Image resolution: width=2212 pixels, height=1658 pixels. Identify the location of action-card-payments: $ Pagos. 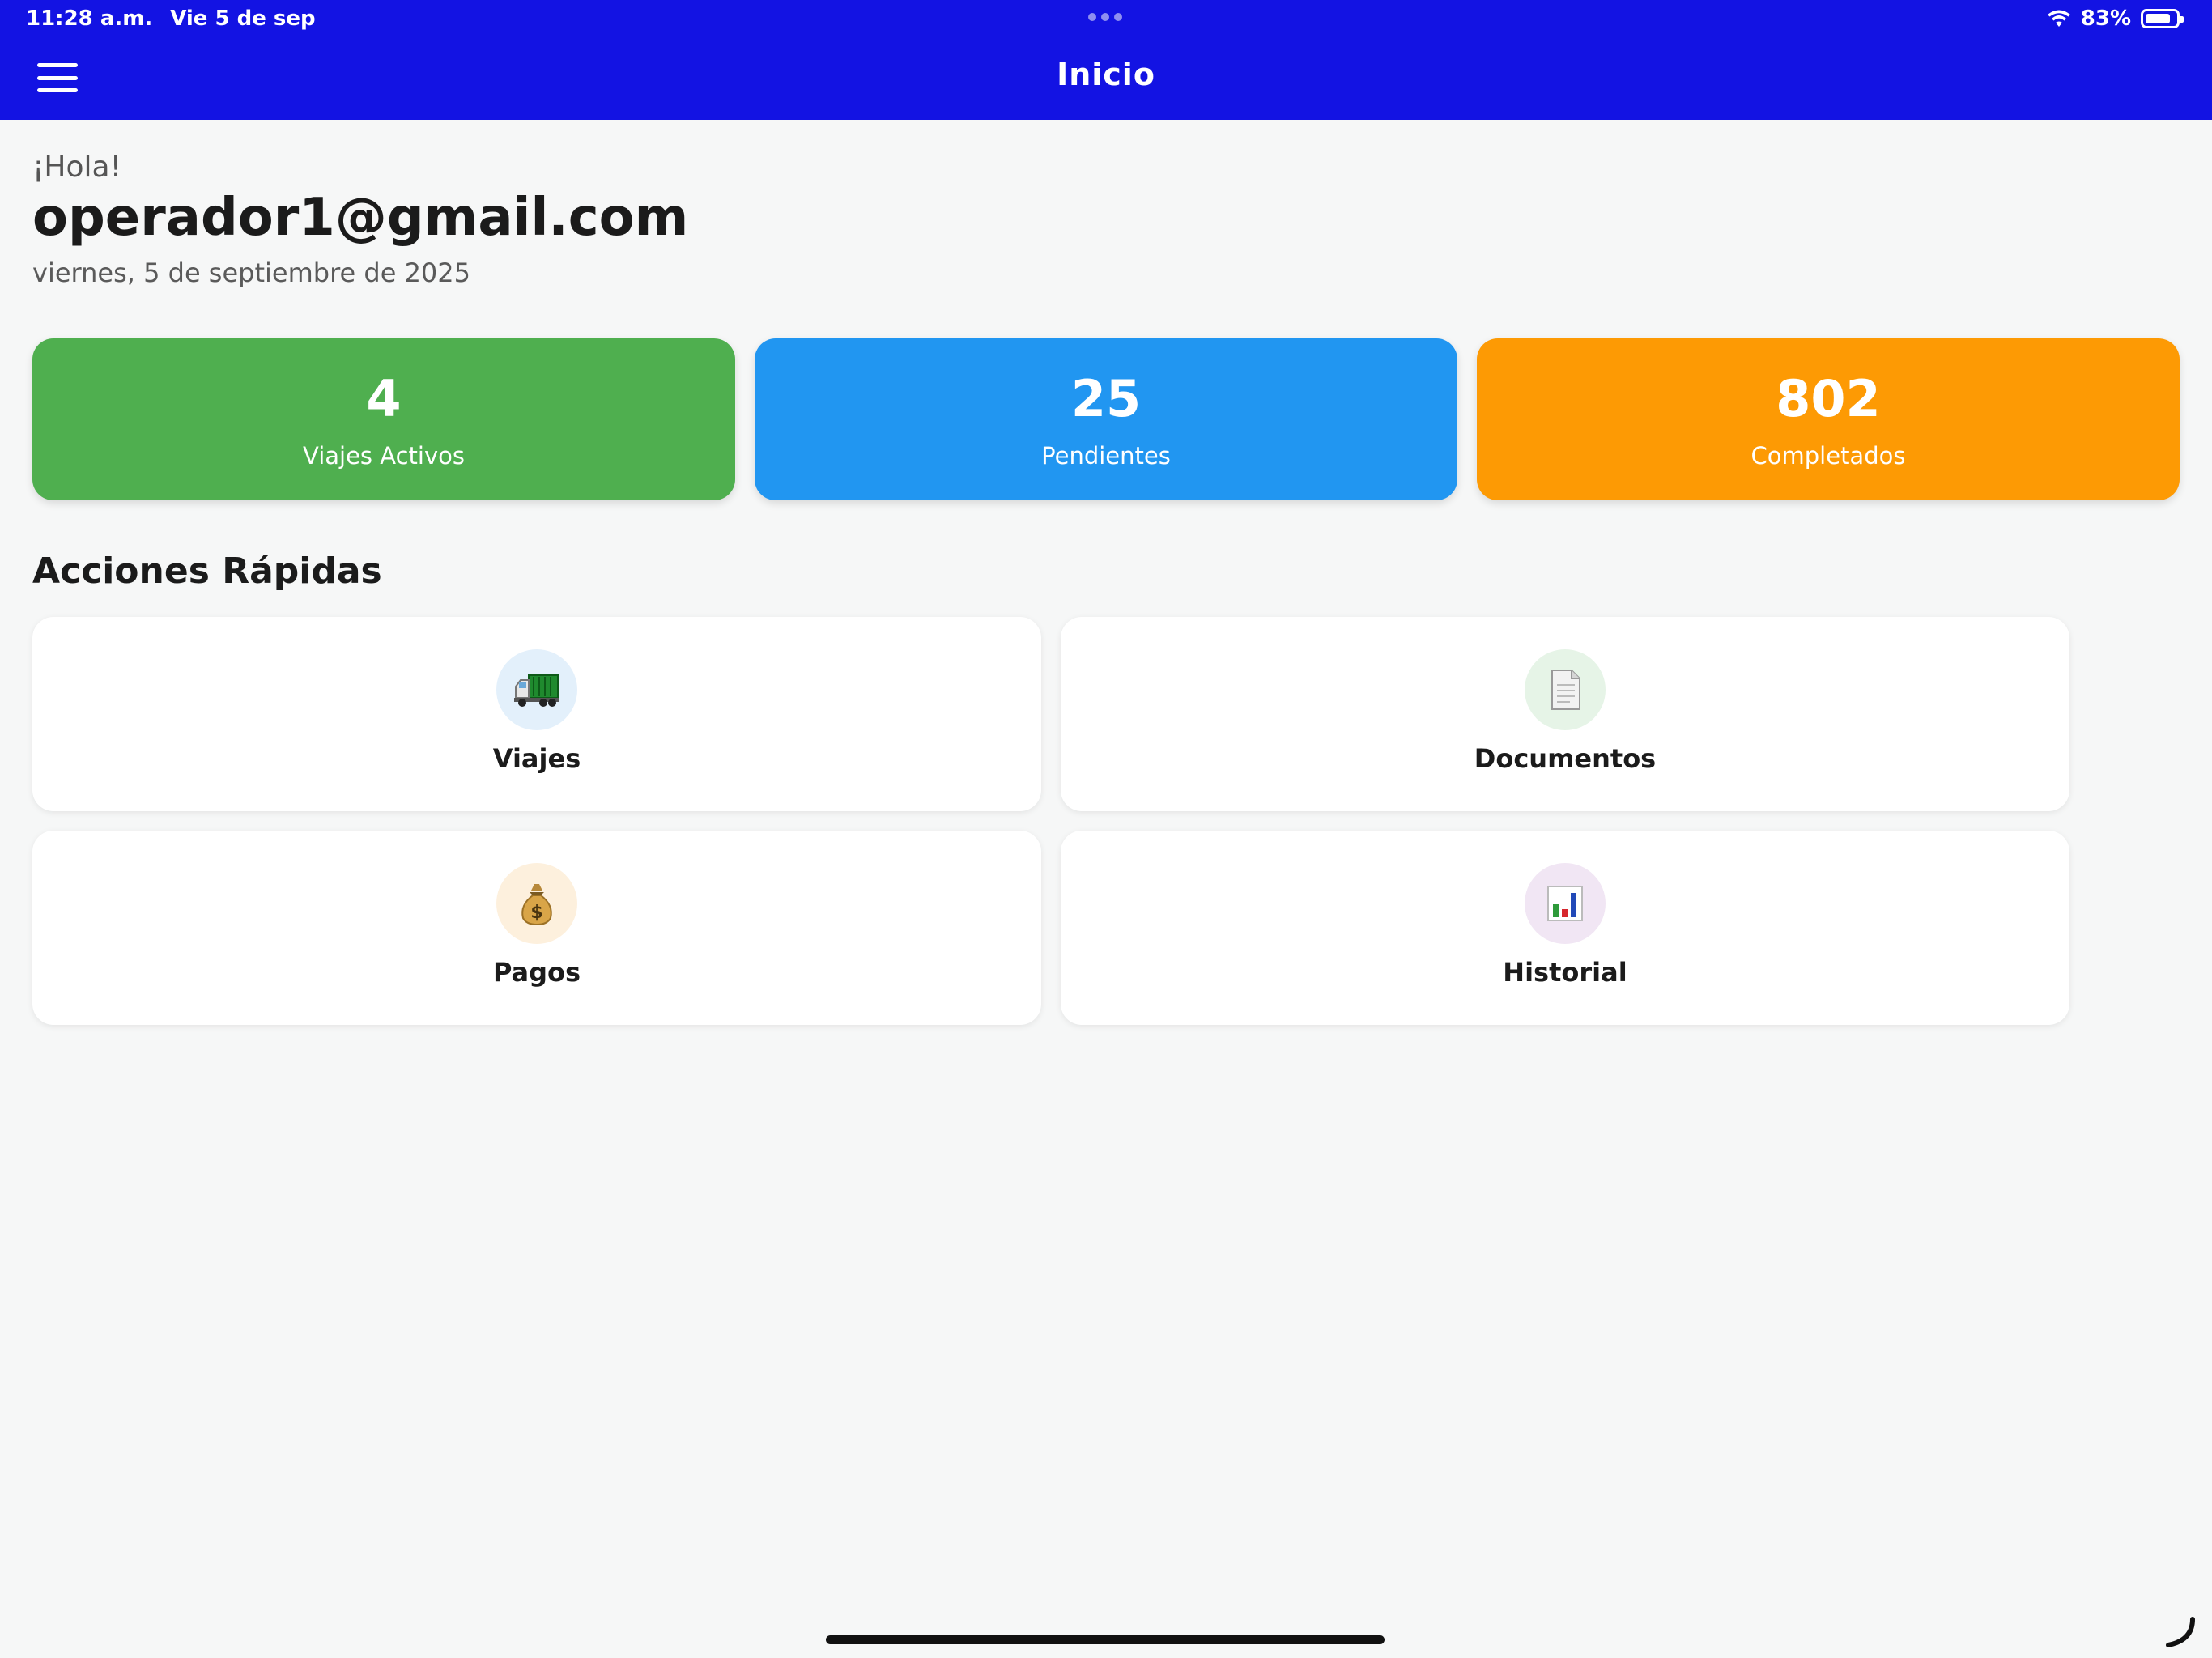
(536, 928).